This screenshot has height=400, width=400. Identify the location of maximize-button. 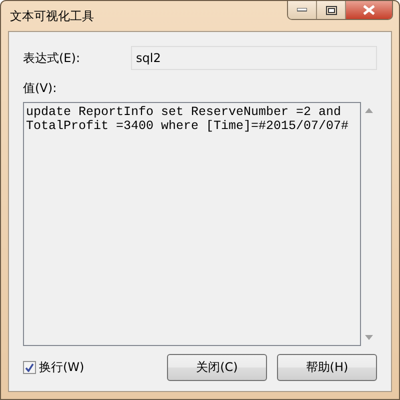
(331, 10).